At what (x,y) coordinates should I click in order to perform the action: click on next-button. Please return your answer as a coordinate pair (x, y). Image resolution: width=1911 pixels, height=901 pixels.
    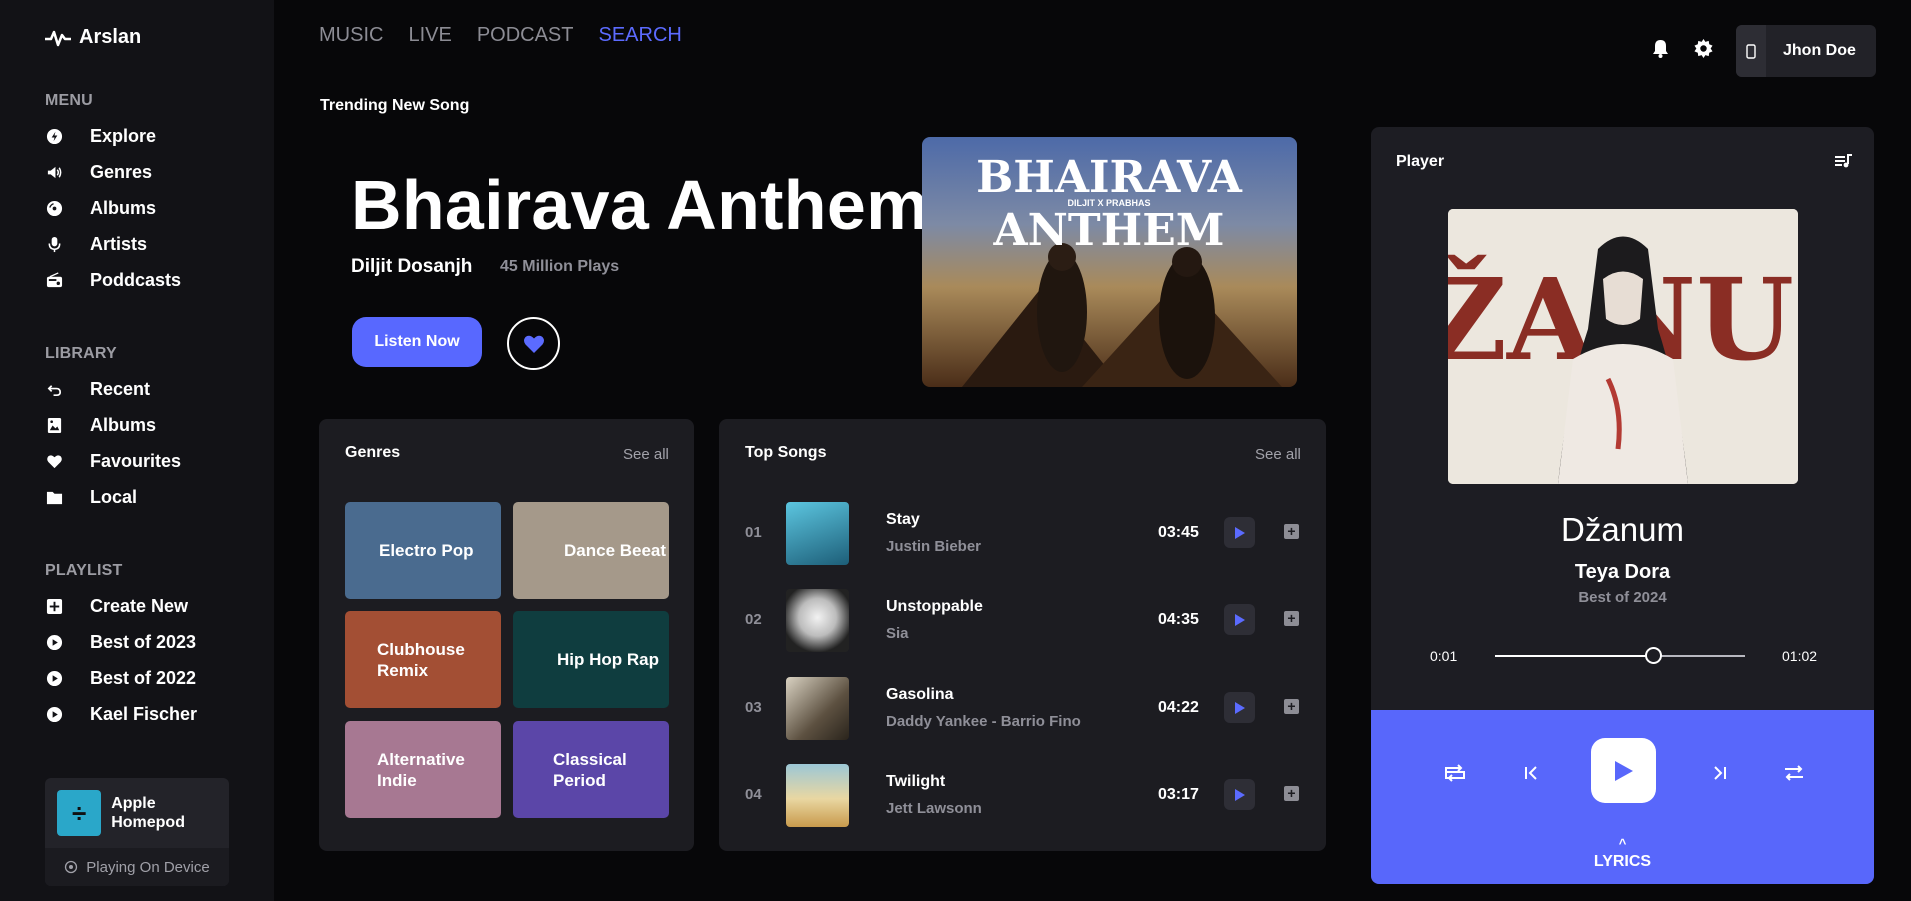
    Looking at the image, I should click on (1720, 773).